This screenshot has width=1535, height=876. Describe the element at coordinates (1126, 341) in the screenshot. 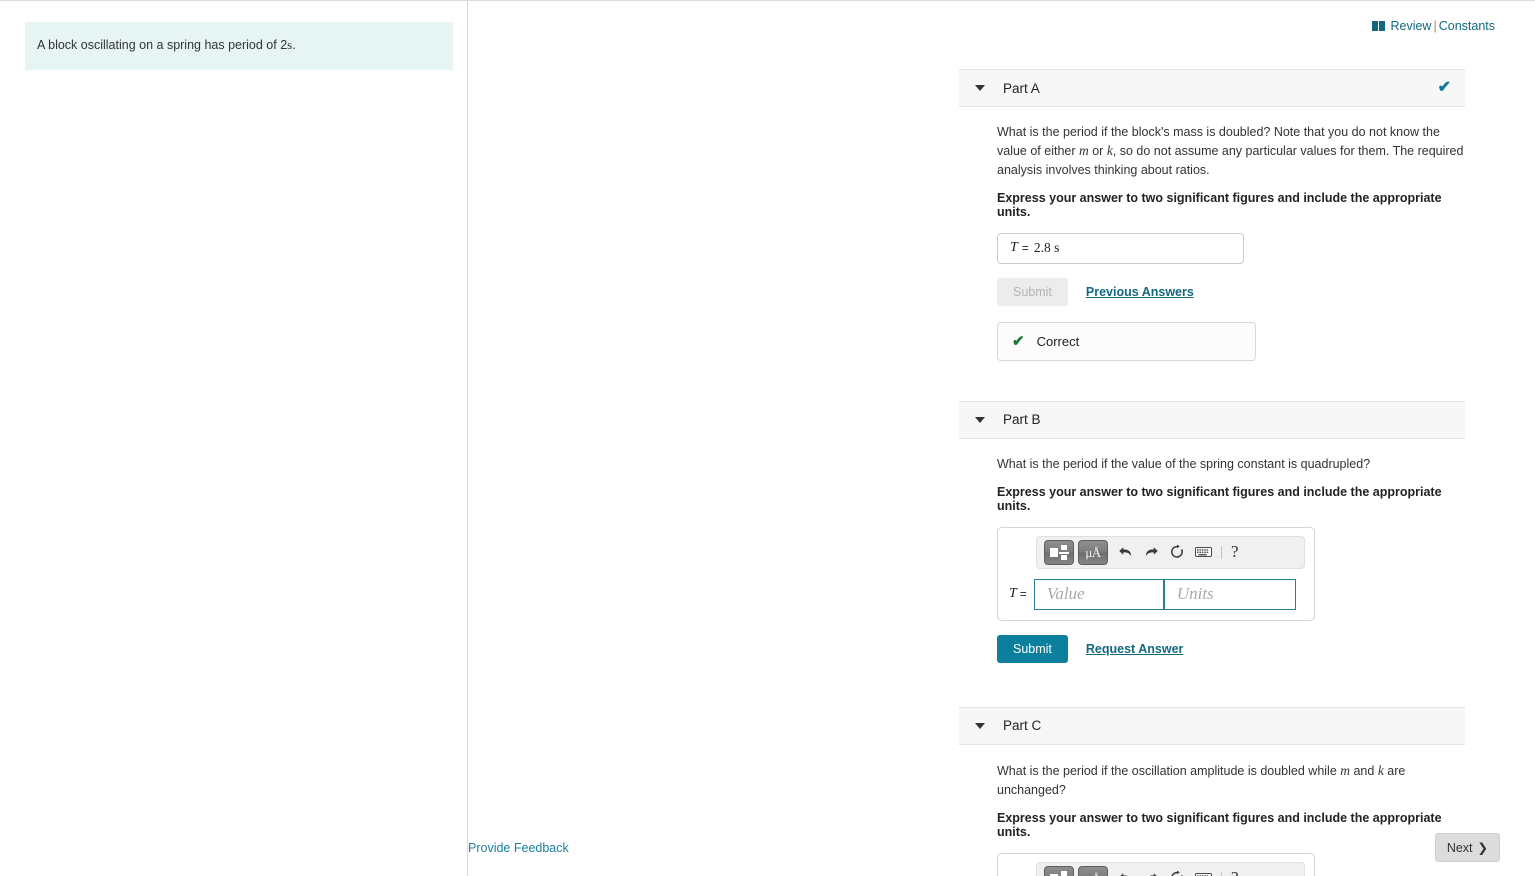

I see `part-a-feedback-box: ✔ Correct` at that location.